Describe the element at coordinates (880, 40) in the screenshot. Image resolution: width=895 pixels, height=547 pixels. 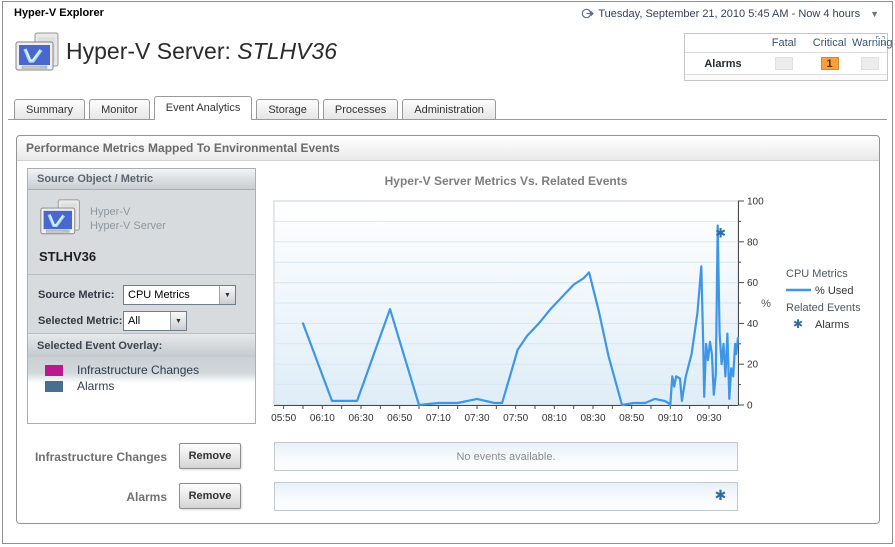
I see `table-customizer-icon` at that location.